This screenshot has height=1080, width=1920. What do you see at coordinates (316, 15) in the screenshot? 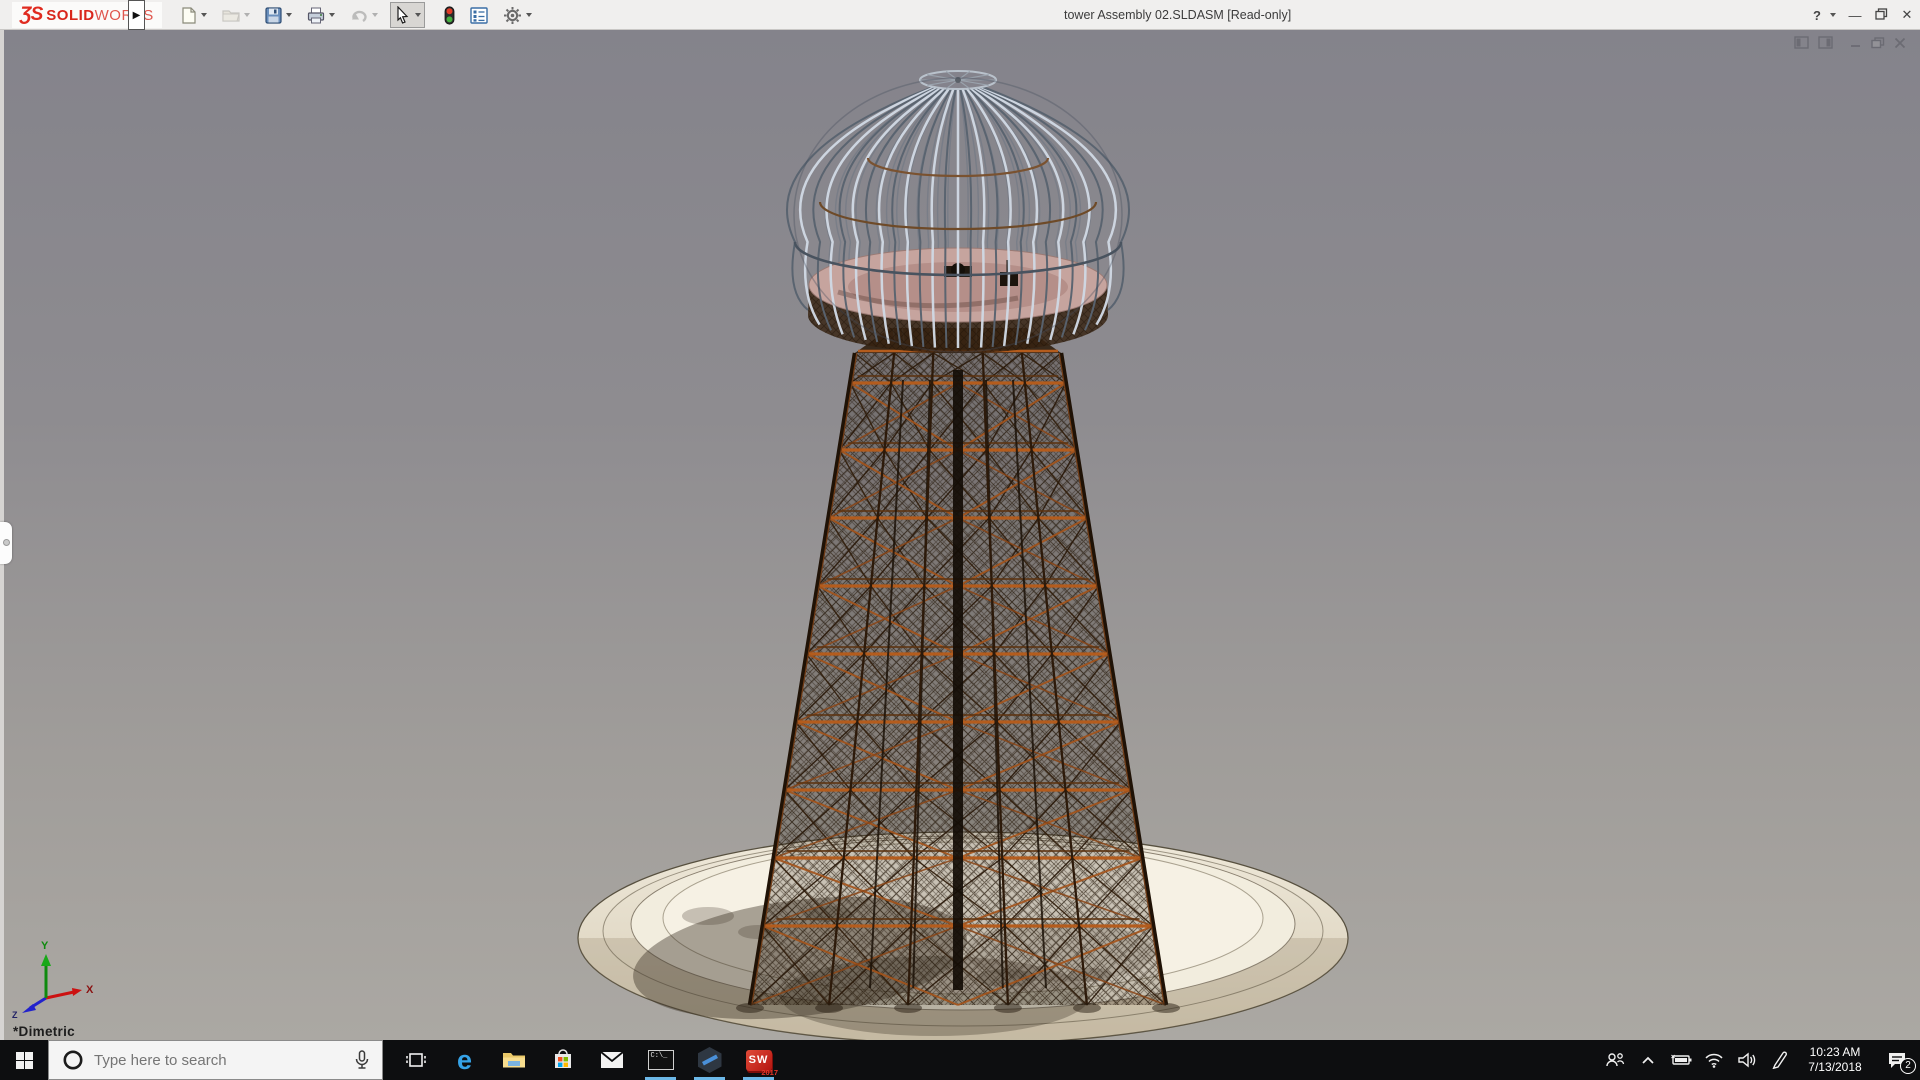
I see `print-icon` at bounding box center [316, 15].